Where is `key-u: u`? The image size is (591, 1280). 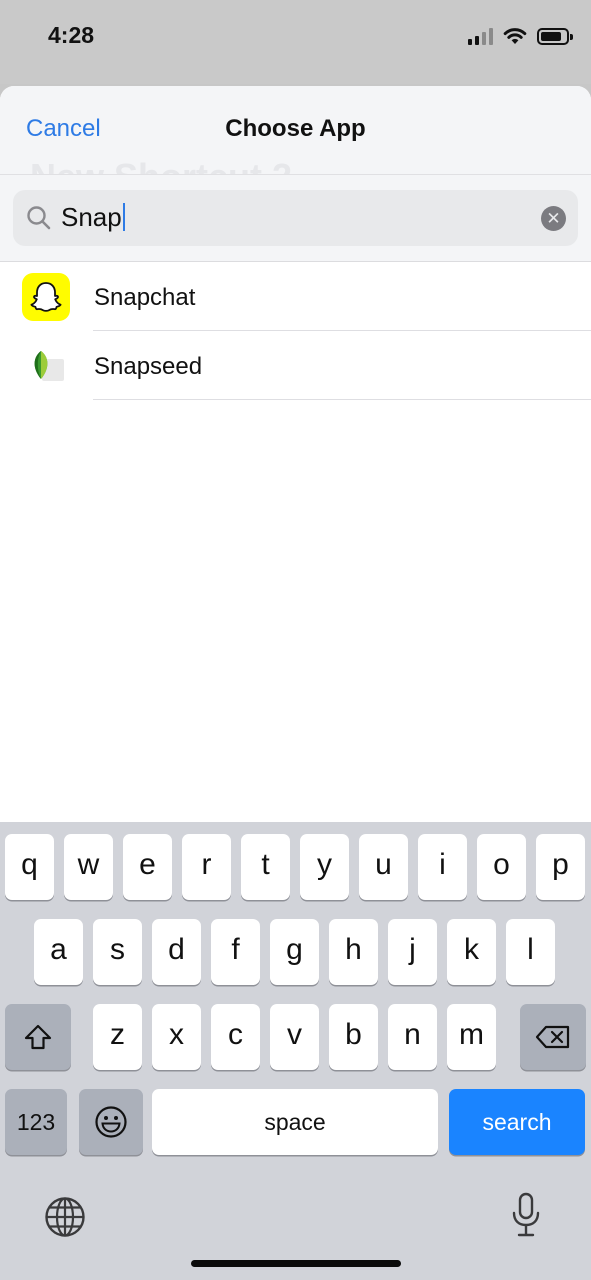 key-u: u is located at coordinates (383, 867).